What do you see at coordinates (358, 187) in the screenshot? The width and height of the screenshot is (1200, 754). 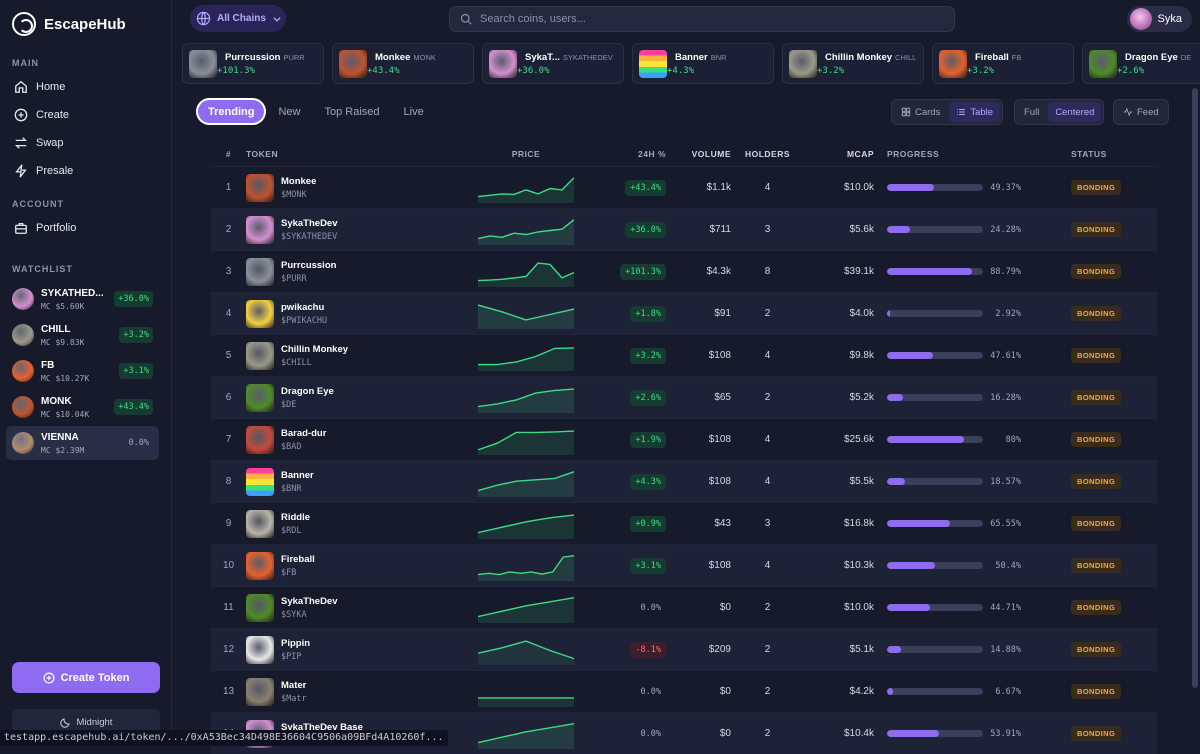 I see `token-cell: Monkee $MONK` at bounding box center [358, 187].